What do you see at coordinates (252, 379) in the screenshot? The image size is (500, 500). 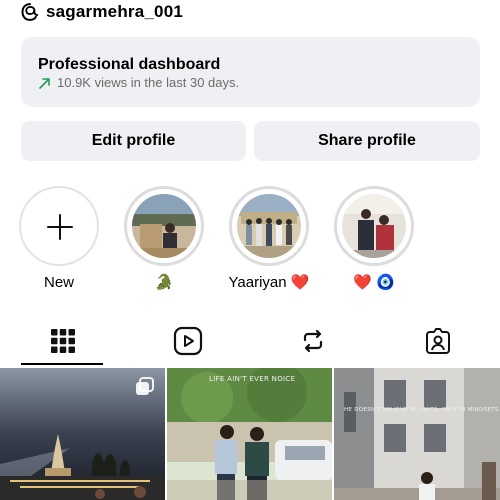 I see `post-caption: LIFE AIN'T EVER NOICE` at bounding box center [252, 379].